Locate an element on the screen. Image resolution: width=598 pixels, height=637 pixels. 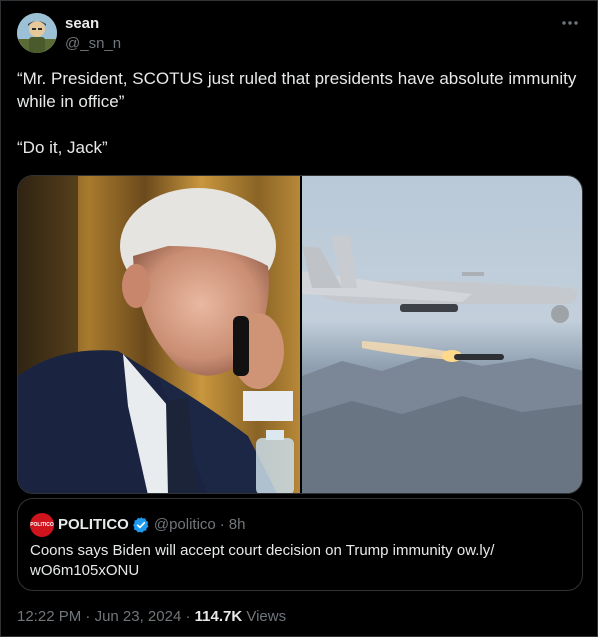
author-names: sean @_sn_n is located at coordinates (93, 34).